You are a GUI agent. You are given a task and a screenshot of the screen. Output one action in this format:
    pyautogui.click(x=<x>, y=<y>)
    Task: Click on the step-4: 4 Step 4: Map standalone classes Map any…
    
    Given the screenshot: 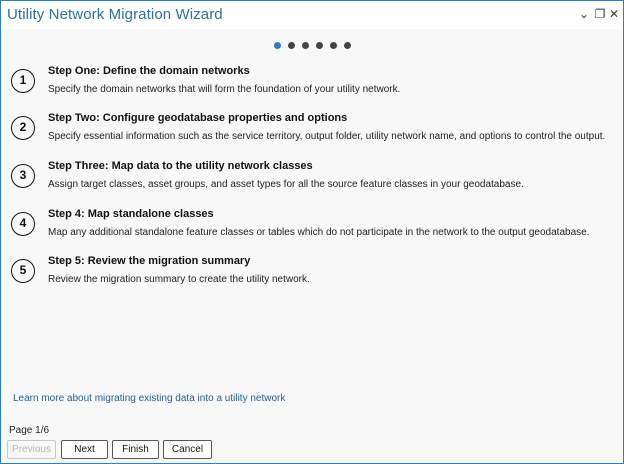 What is the action you would take?
    pyautogui.click(x=311, y=228)
    